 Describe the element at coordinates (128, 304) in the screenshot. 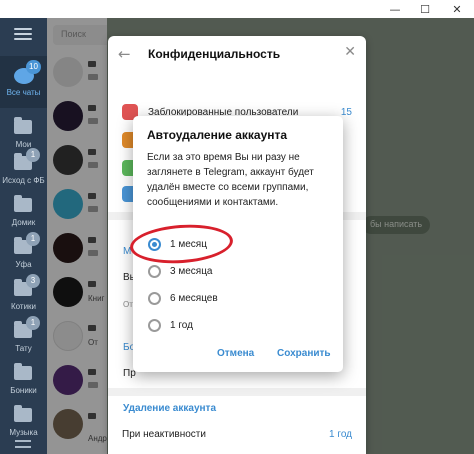

I see `row-hint-partial: От` at that location.